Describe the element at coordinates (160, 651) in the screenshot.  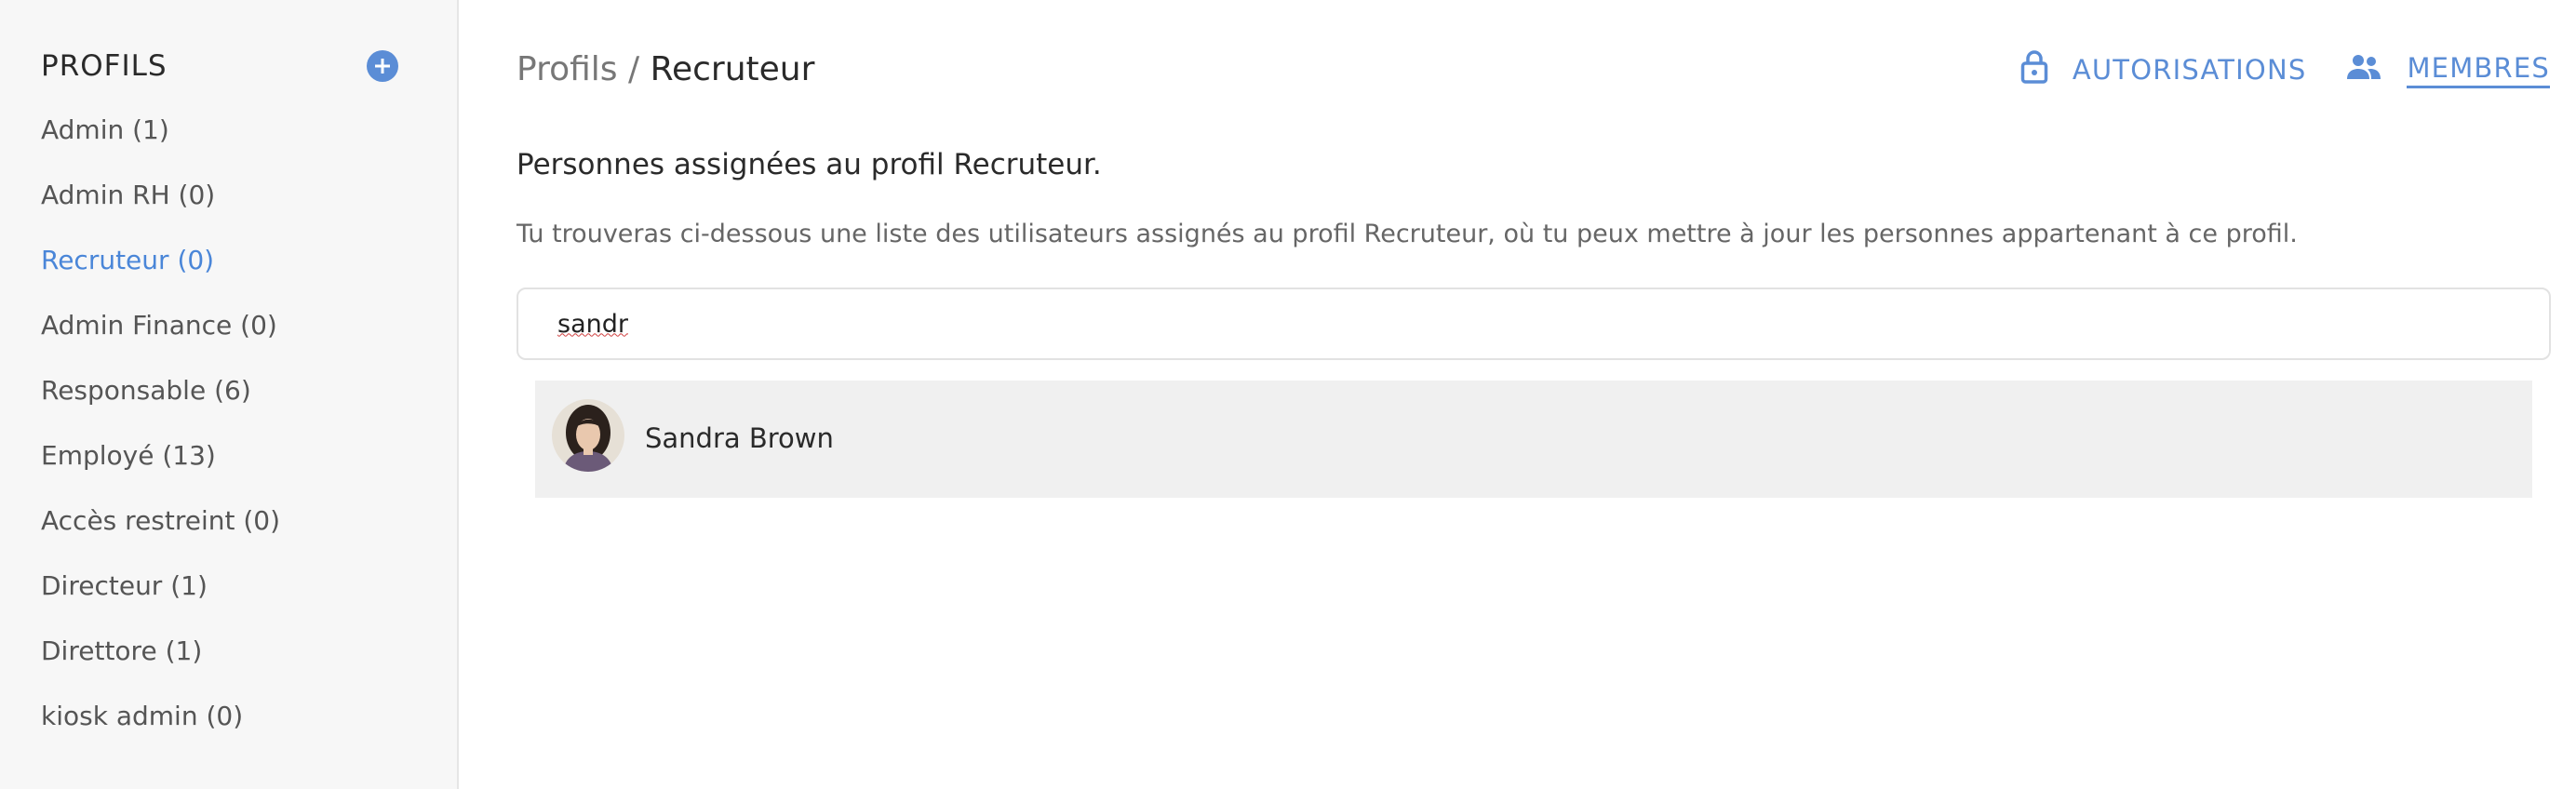
I see `sidebar-item-direttore: Direttore (1)` at that location.